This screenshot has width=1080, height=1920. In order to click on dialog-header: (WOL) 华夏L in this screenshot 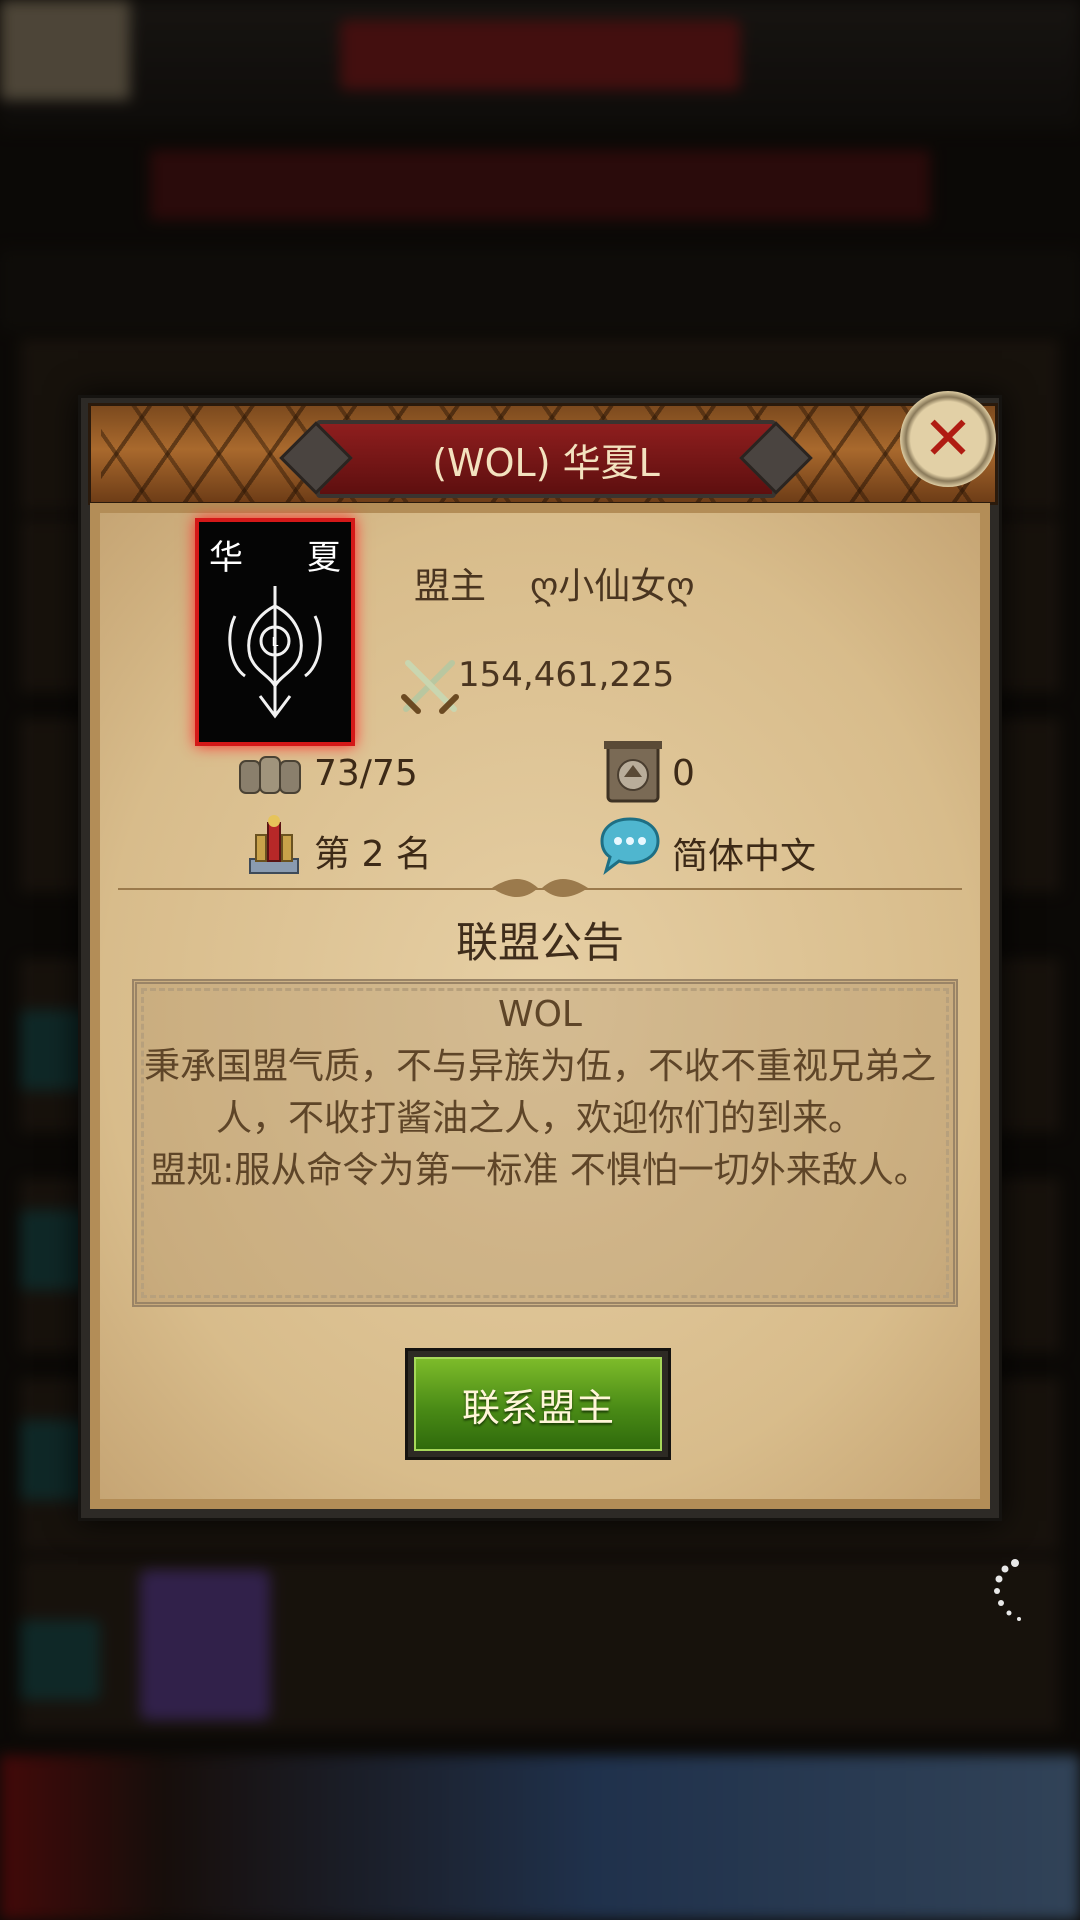, I will do `click(543, 454)`.